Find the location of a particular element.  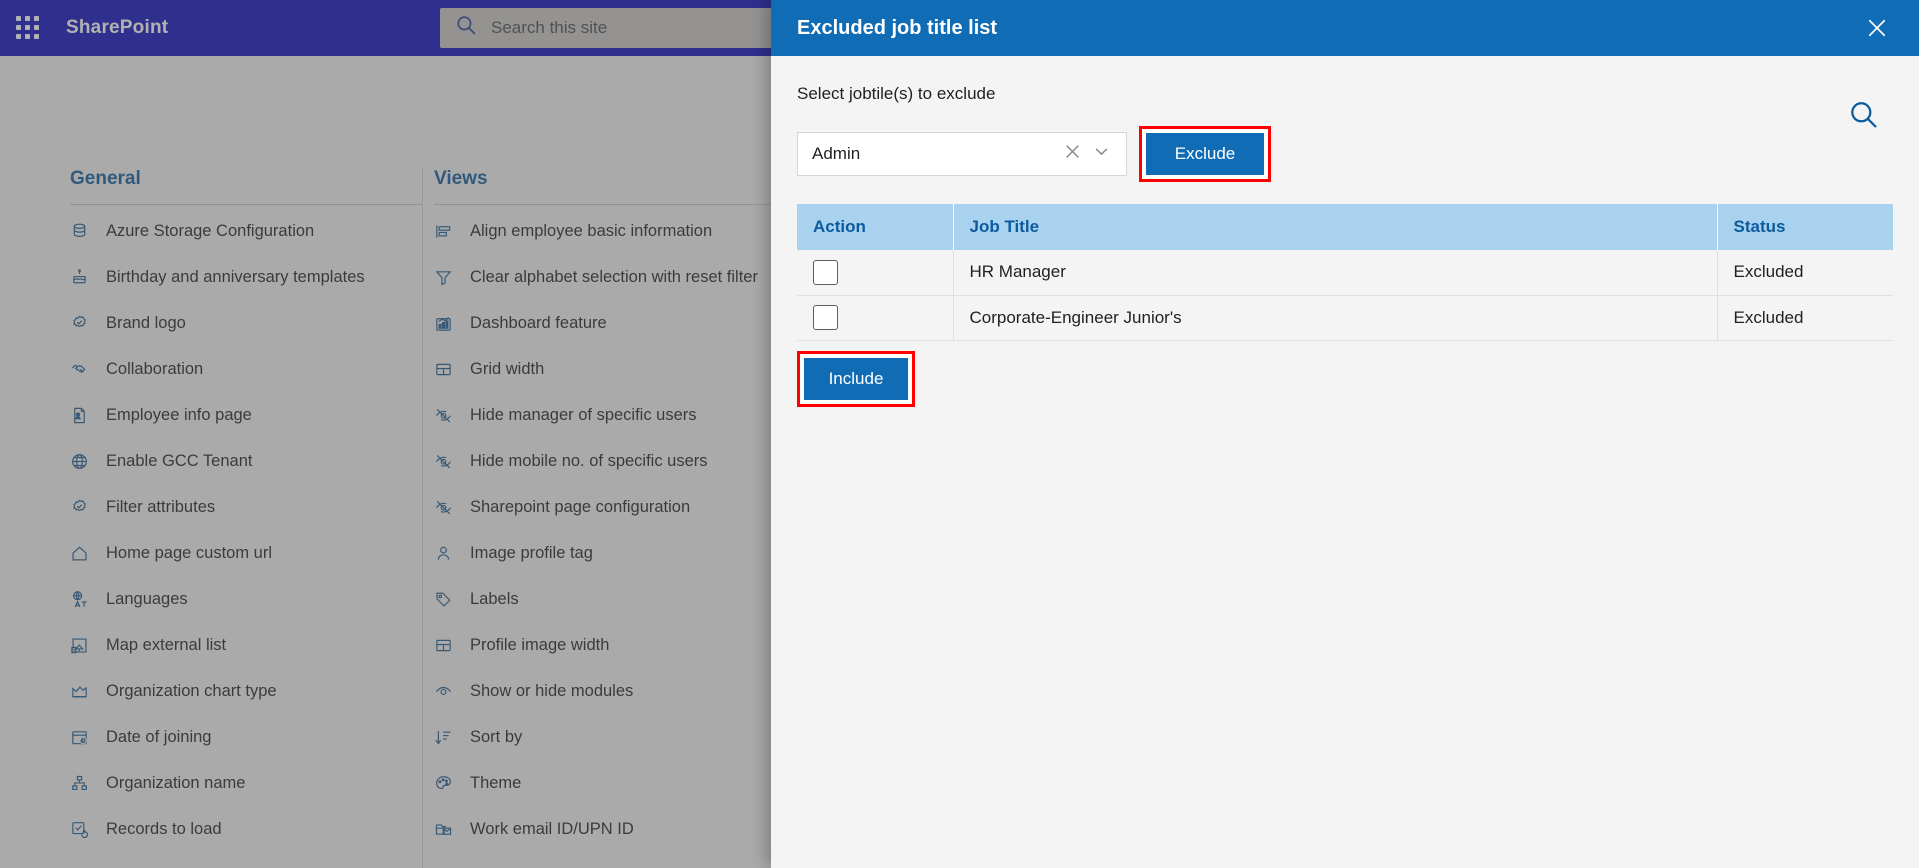

job-title-combobox: Admin is located at coordinates (962, 154).